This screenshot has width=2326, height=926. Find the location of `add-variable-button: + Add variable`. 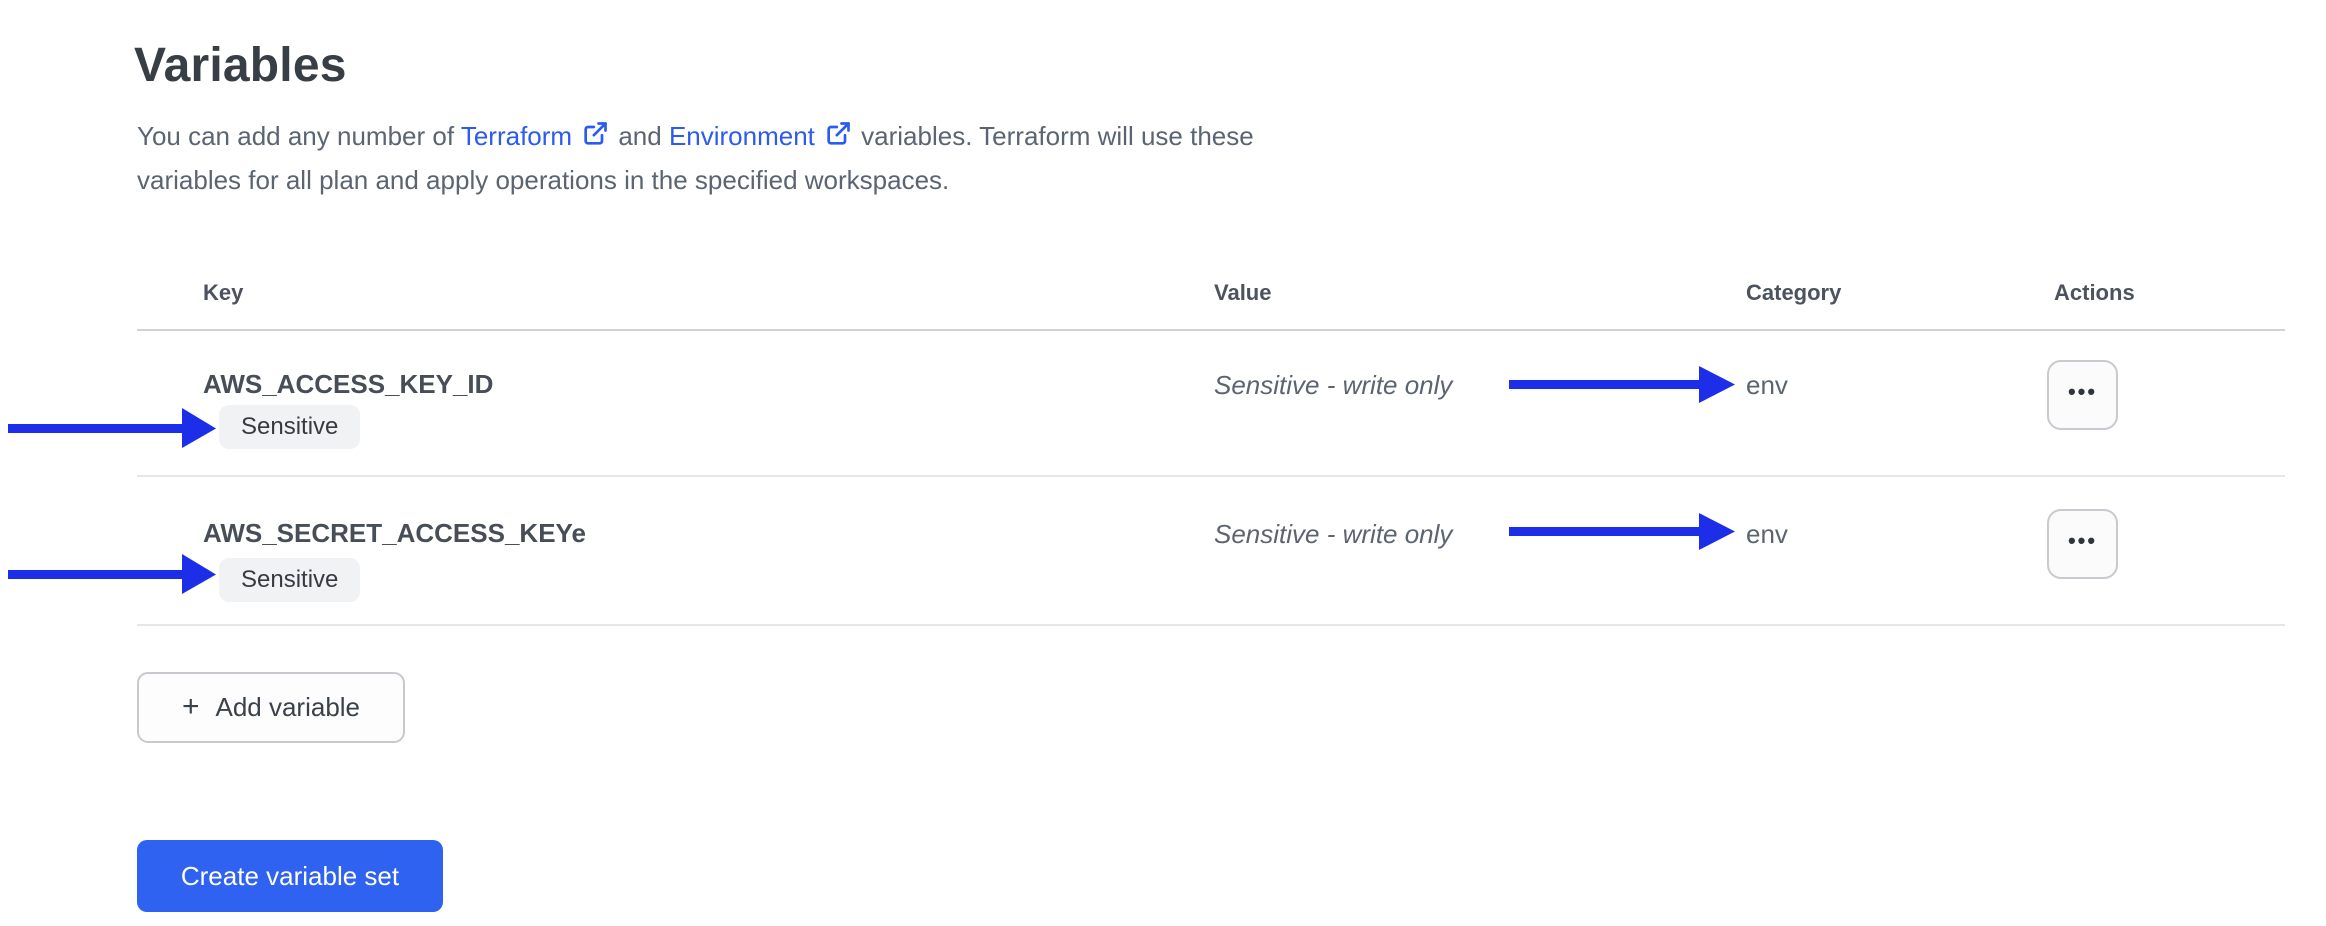

add-variable-button: + Add variable is located at coordinates (271, 707).